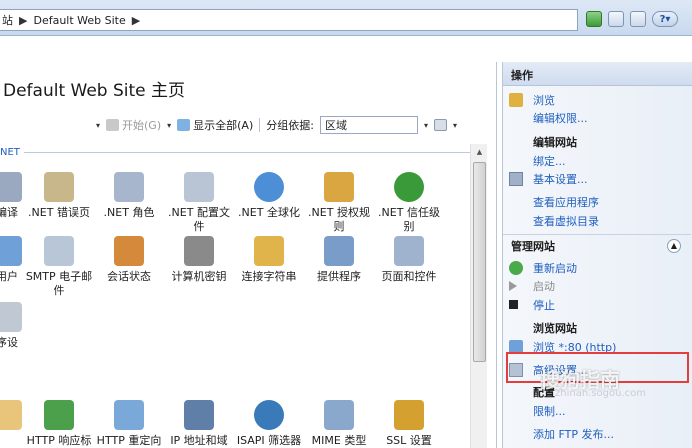 The height and width of the screenshot is (448, 692). Describe the element at coordinates (7, 20) in the screenshot. I see `address-segment-site: 站` at that location.